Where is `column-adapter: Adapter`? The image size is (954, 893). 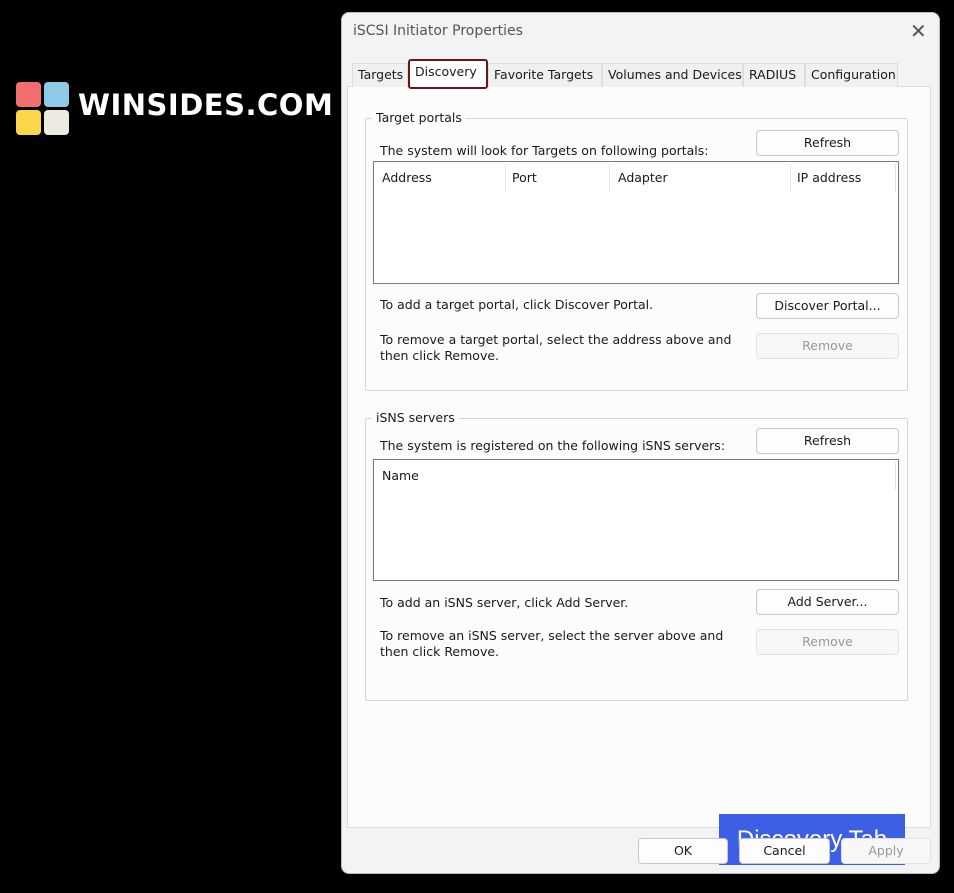 column-adapter: Adapter is located at coordinates (643, 177).